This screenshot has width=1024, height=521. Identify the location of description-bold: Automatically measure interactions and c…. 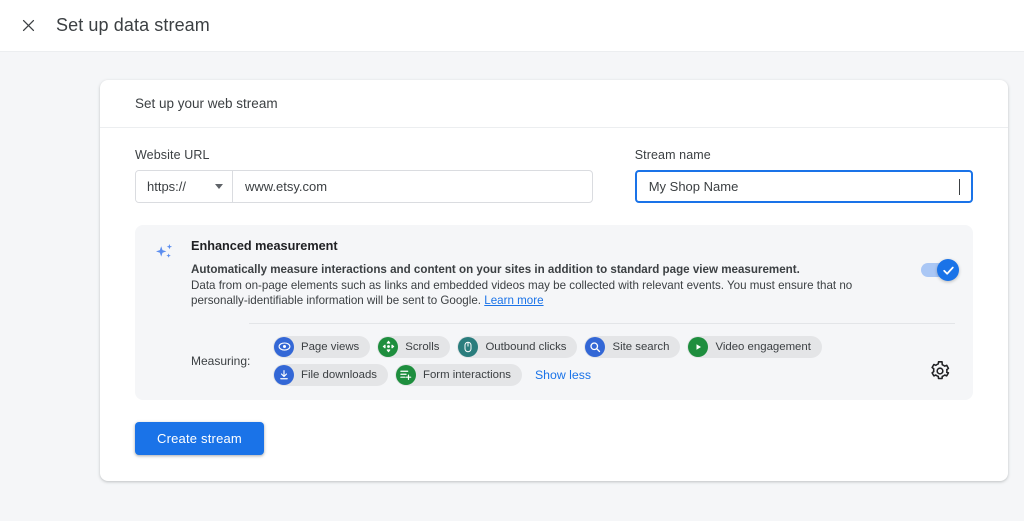
(495, 269).